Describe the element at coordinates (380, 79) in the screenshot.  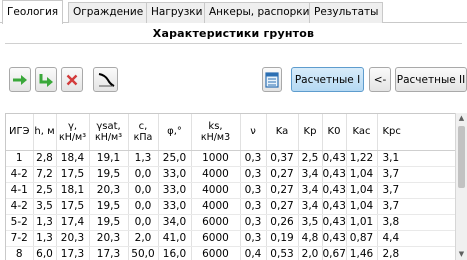
I see `prev-set-button: <-` at that location.